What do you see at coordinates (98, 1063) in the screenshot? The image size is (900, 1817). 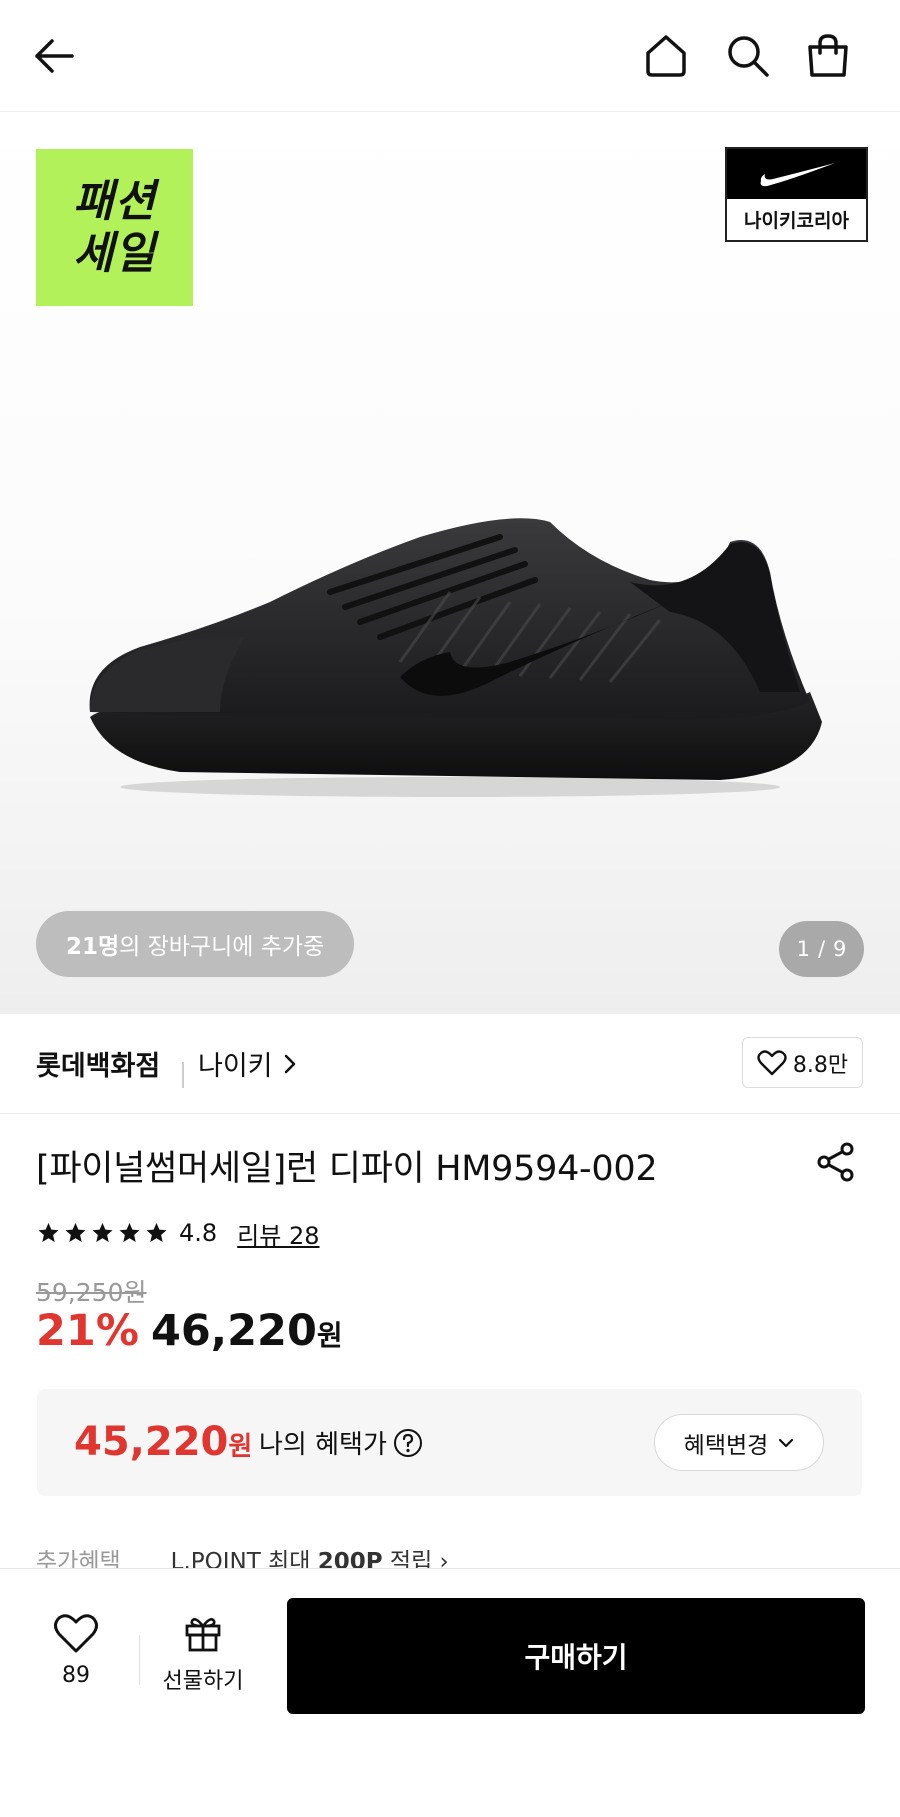 I see `store-name: 롯데백화점` at bounding box center [98, 1063].